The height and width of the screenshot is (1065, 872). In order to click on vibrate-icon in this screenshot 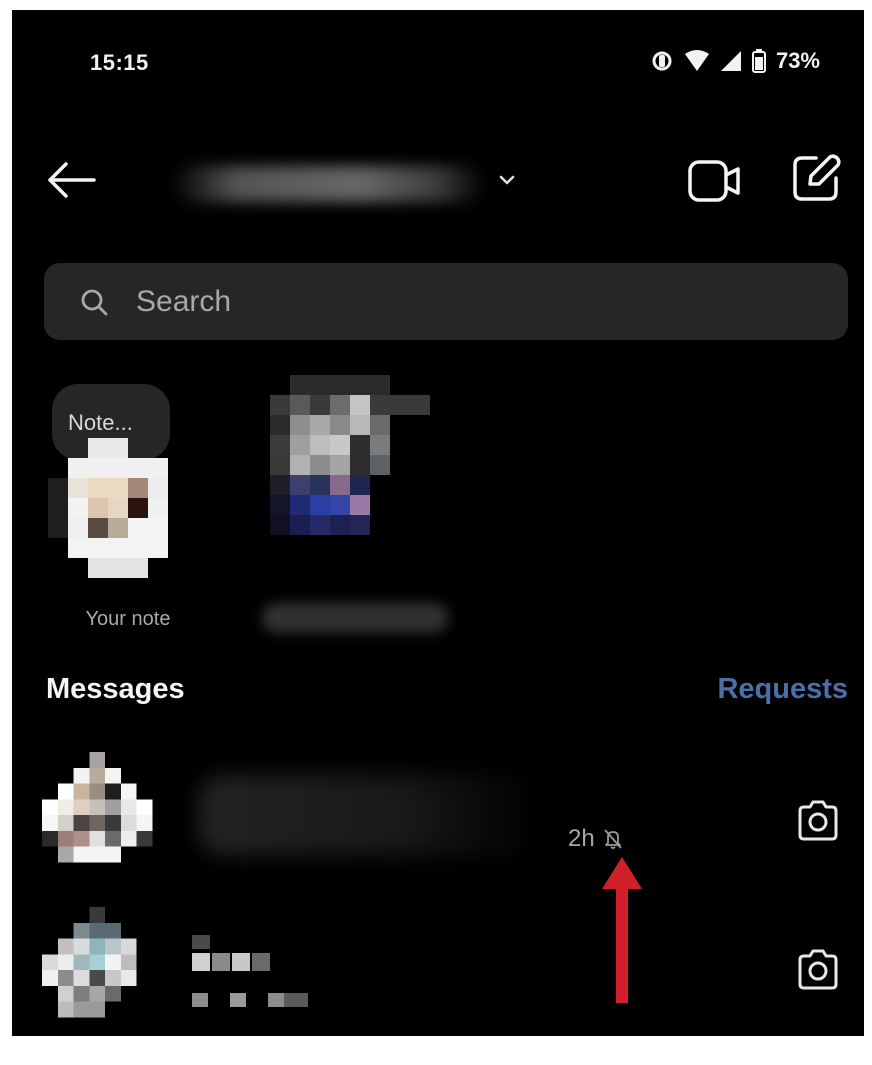, I will do `click(662, 61)`.